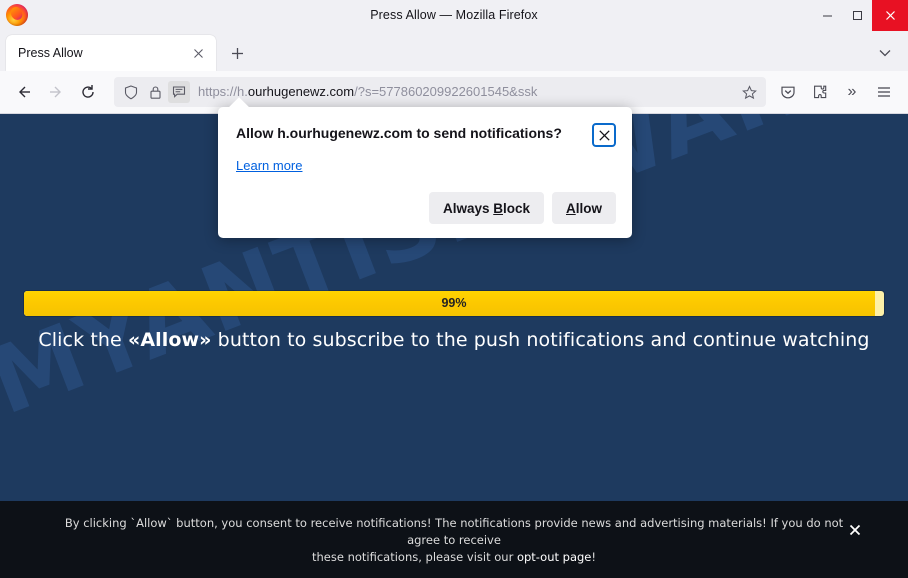 The height and width of the screenshot is (578, 908). I want to click on bookmark-star-icon, so click(749, 92).